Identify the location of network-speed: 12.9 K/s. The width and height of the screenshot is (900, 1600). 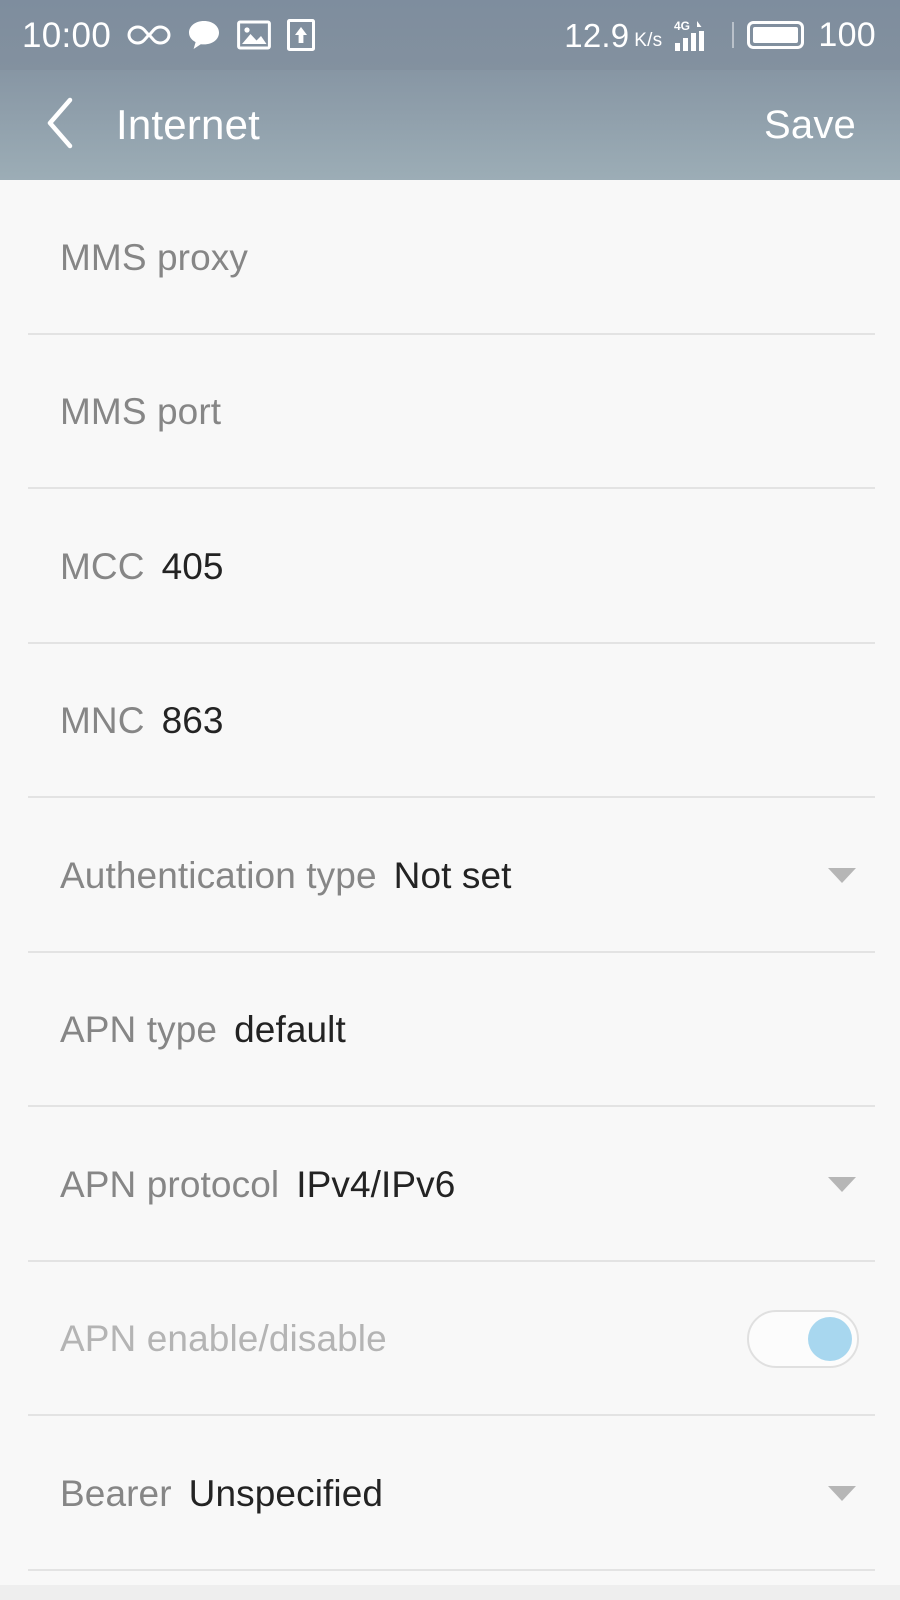
(613, 35).